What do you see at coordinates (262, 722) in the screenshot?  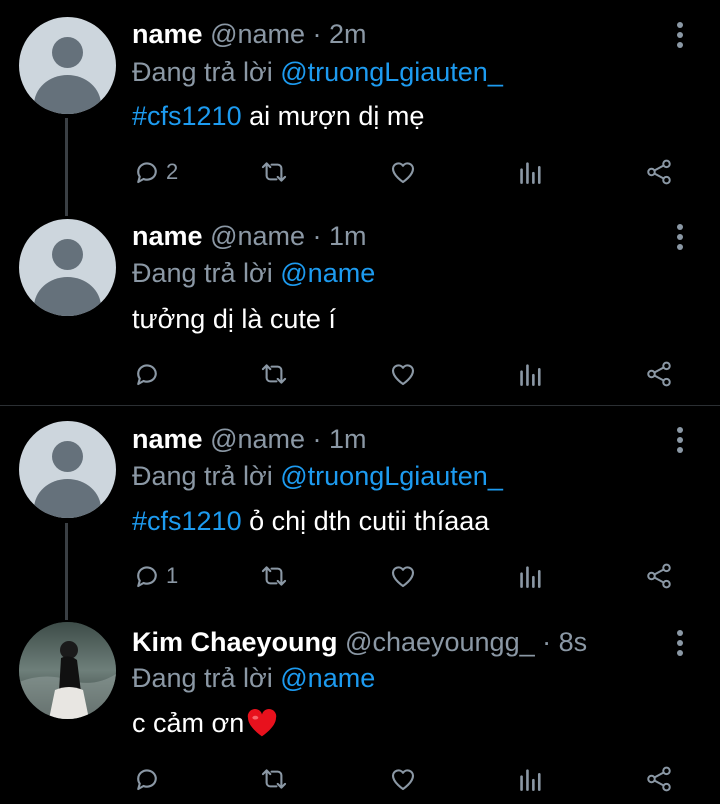 I see `red-heart-emoji-icon` at bounding box center [262, 722].